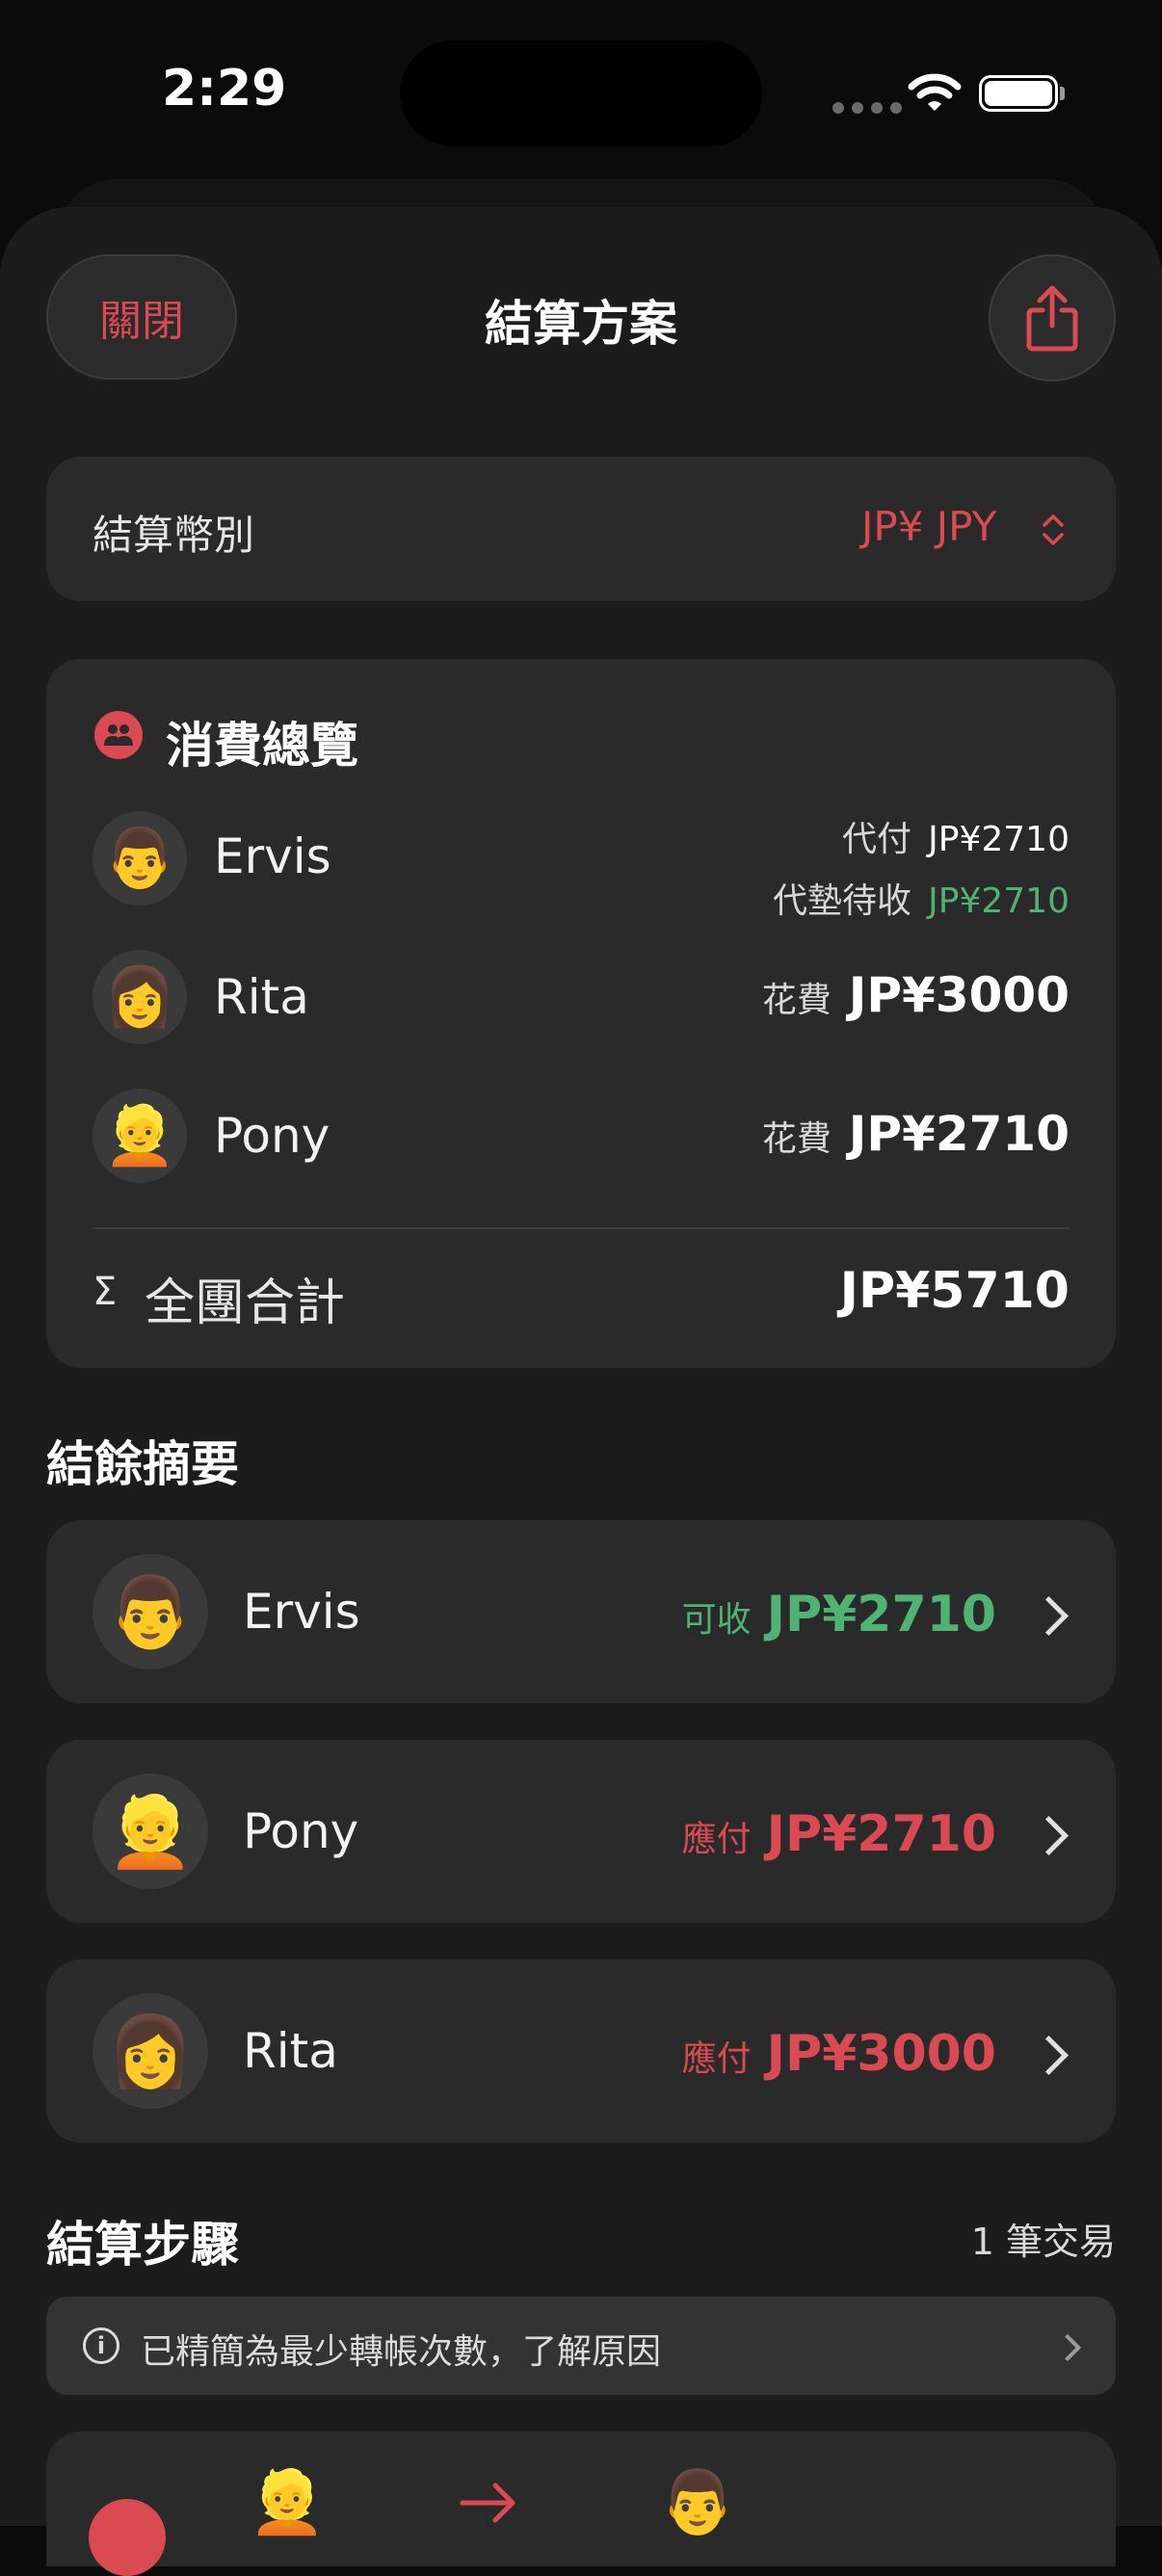 This screenshot has width=1162, height=2576. What do you see at coordinates (1054, 530) in the screenshot?
I see `chevron-up-down-icon` at bounding box center [1054, 530].